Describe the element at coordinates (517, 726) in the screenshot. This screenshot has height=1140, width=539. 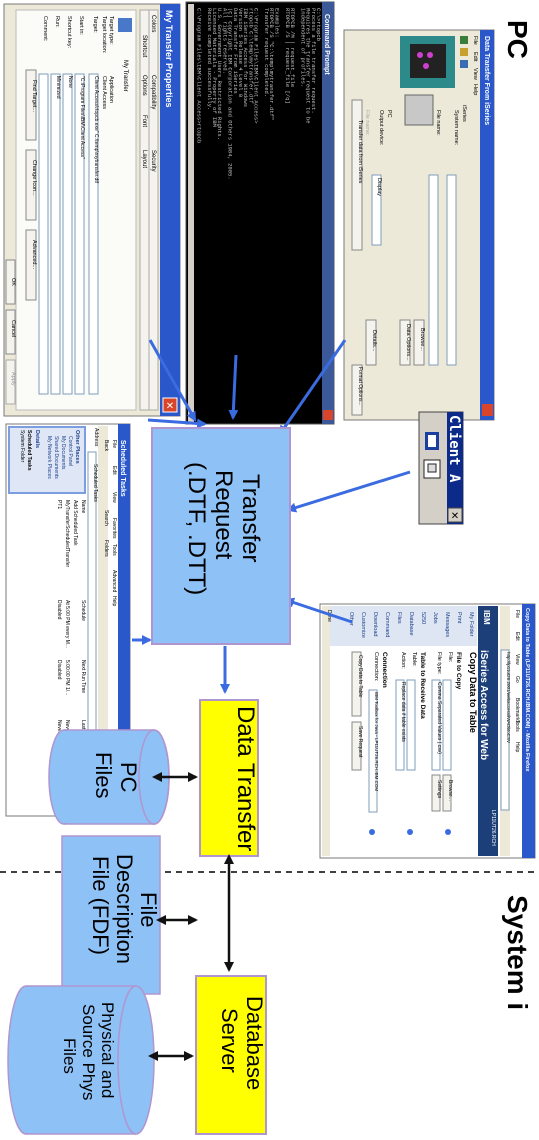
I see `ff-menu-item: Tools` at that location.